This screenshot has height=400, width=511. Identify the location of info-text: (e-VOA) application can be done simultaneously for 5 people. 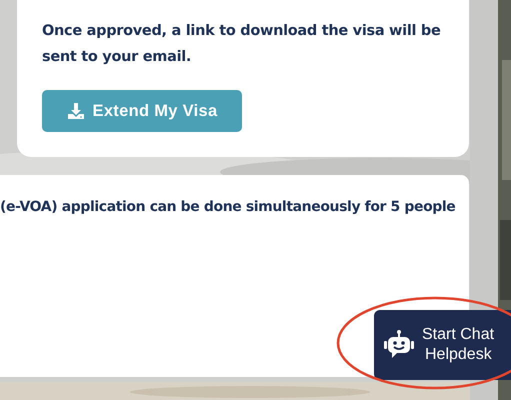
(228, 207).